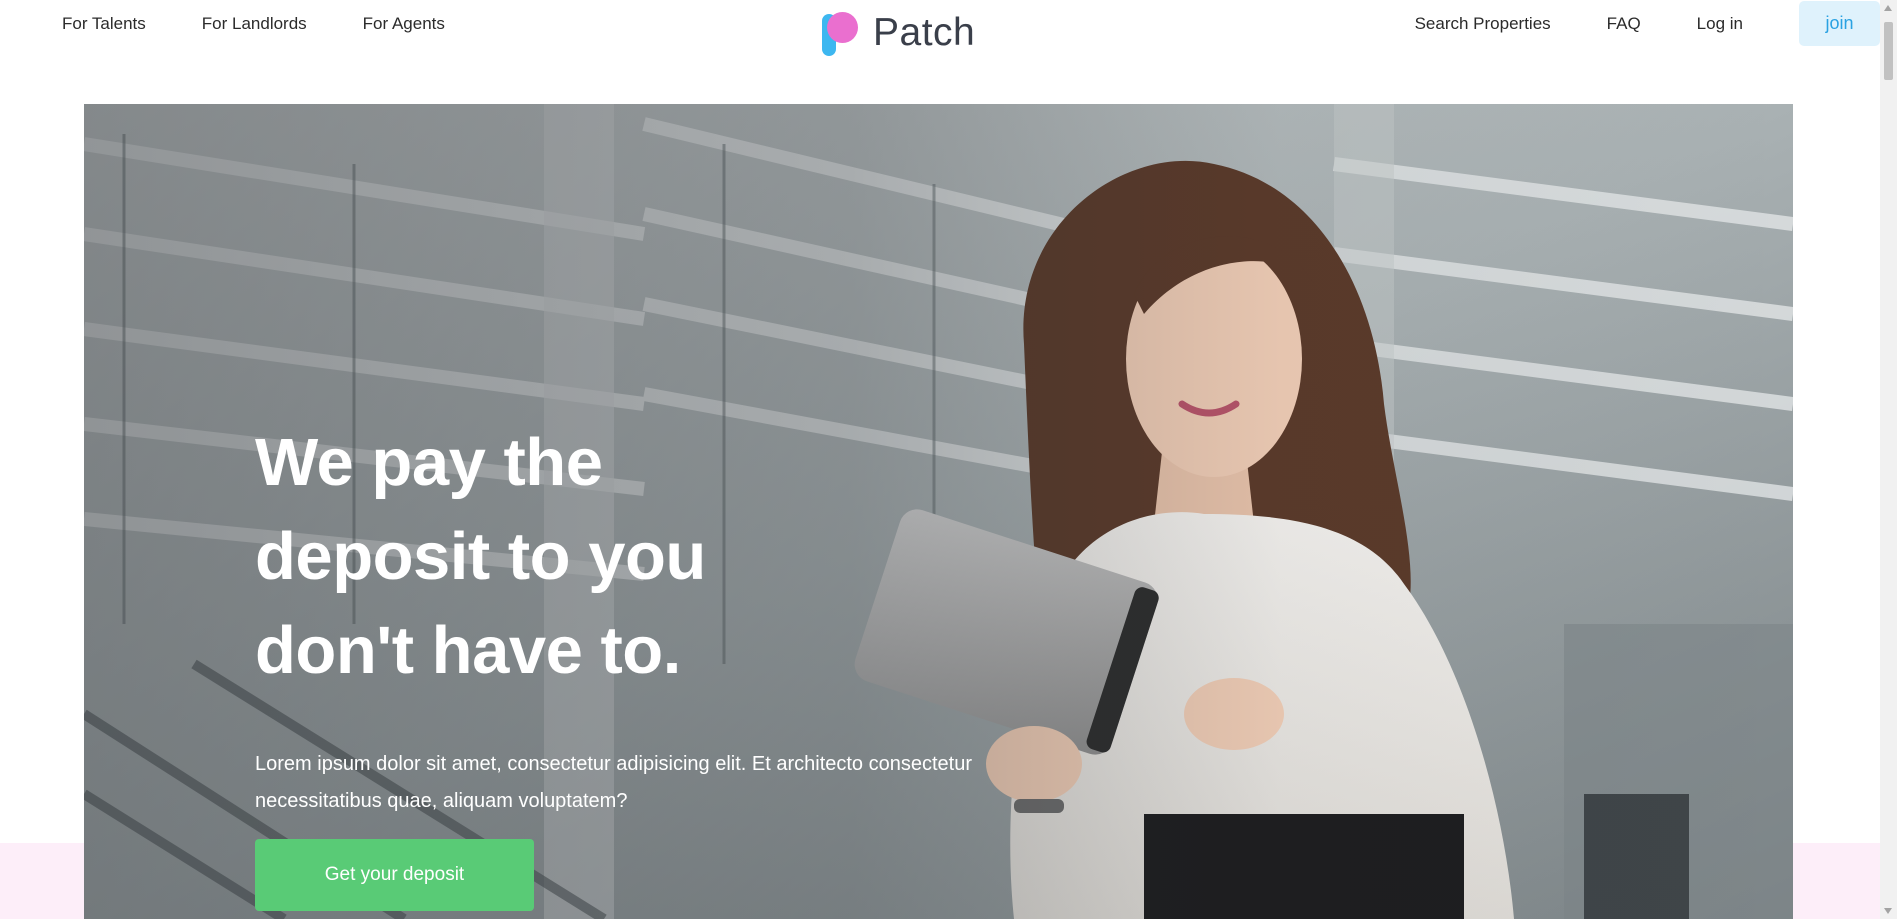 The height and width of the screenshot is (919, 1897). What do you see at coordinates (404, 24) in the screenshot?
I see `nav-link-agents: For Agents` at bounding box center [404, 24].